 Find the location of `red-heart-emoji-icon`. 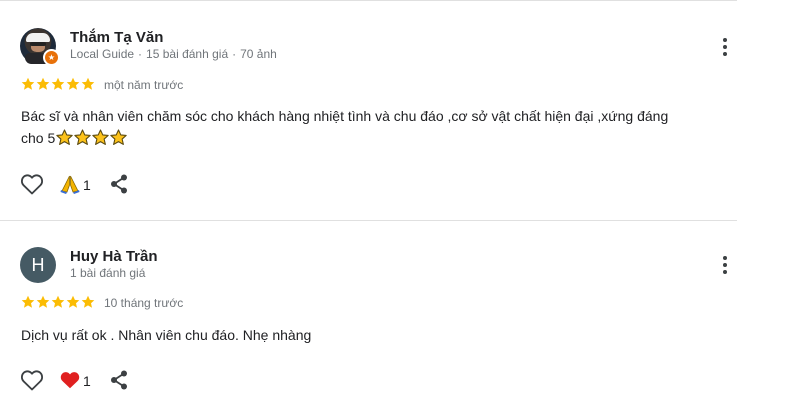

red-heart-emoji-icon is located at coordinates (70, 380).